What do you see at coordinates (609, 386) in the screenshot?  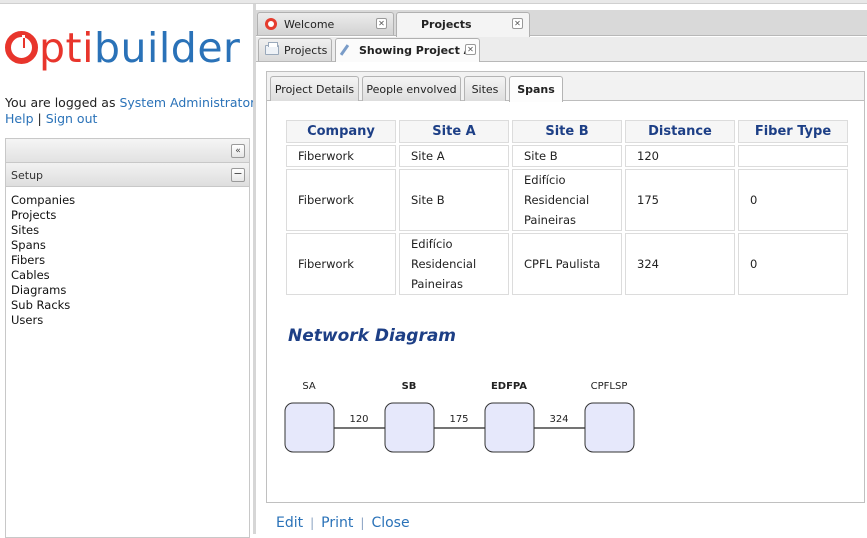 I see `node-label: CPFLSP` at bounding box center [609, 386].